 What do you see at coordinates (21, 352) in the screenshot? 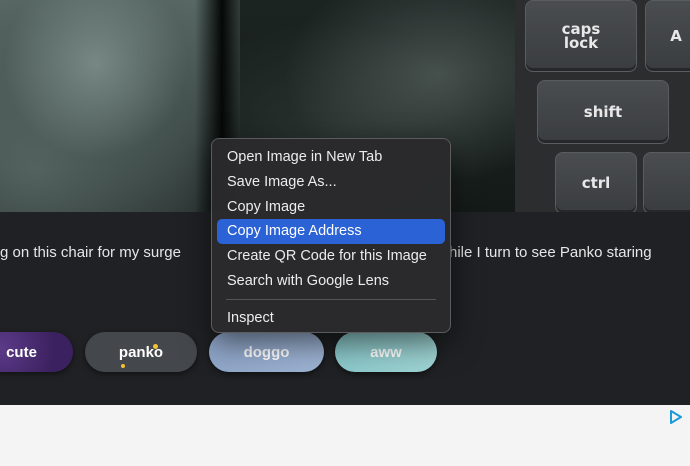
I see `tag-label: cute` at bounding box center [21, 352].